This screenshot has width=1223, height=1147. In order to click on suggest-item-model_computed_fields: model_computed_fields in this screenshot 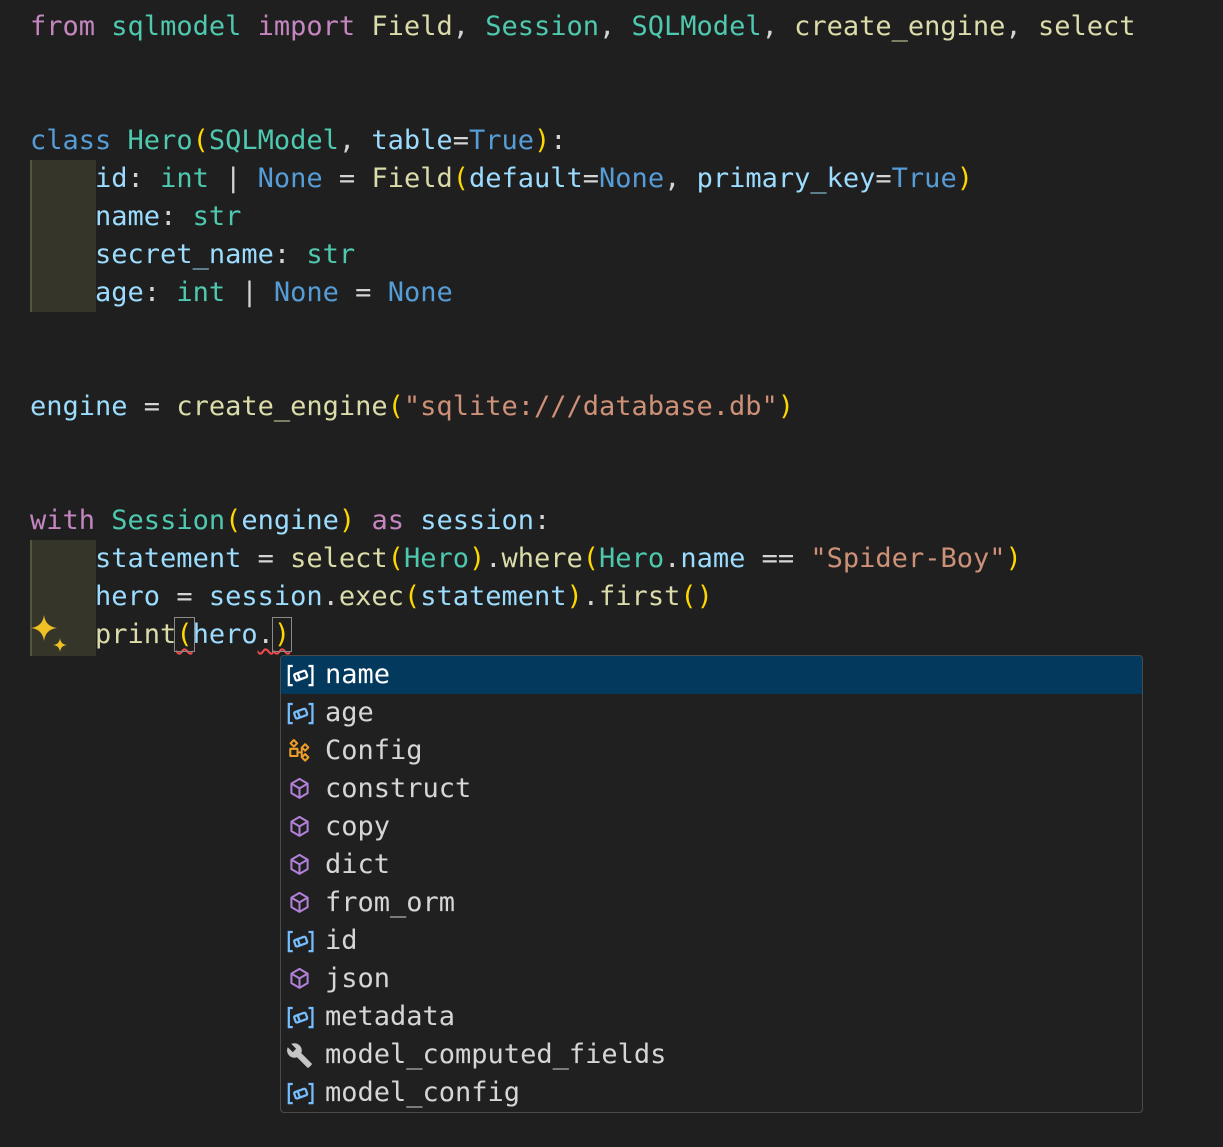, I will do `click(711, 1055)`.